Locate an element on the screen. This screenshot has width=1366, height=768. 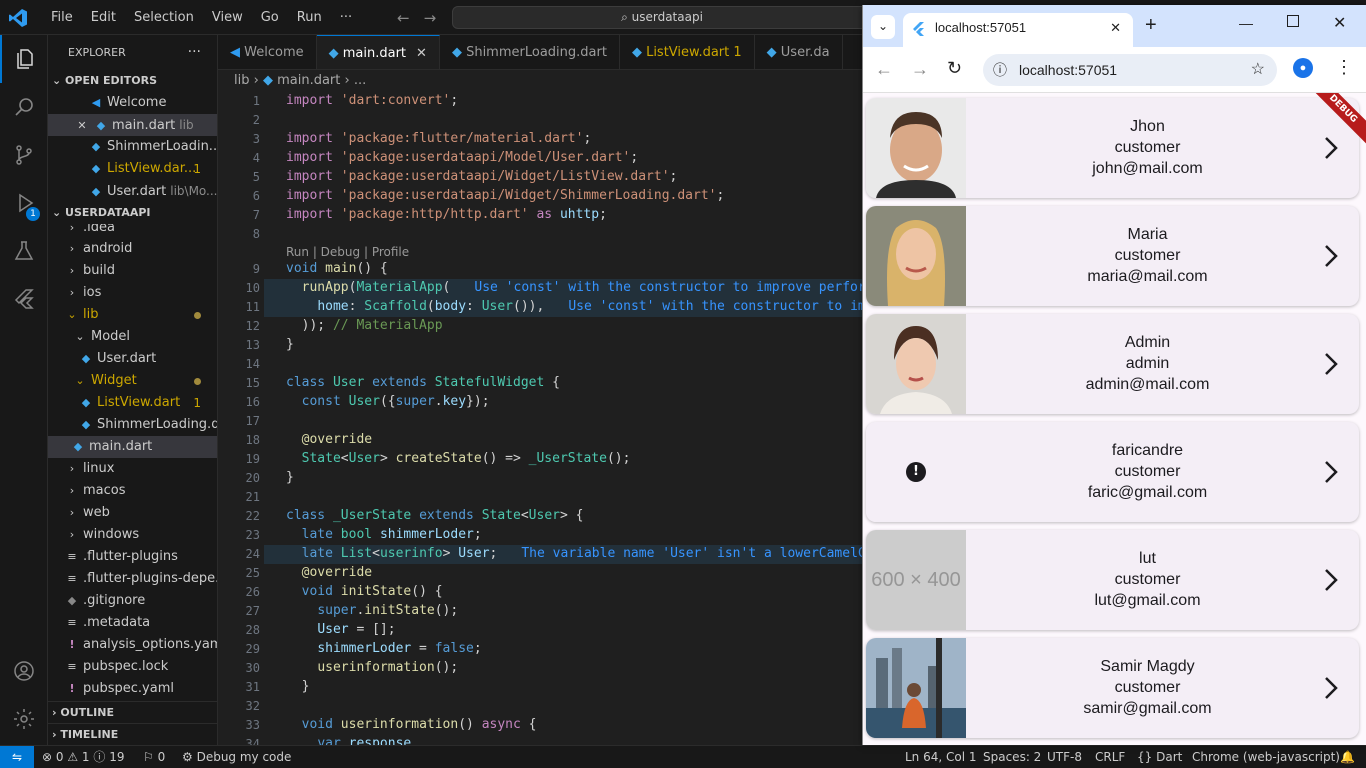
site-info-icon: ⓘ is located at coordinates (1000, 70).